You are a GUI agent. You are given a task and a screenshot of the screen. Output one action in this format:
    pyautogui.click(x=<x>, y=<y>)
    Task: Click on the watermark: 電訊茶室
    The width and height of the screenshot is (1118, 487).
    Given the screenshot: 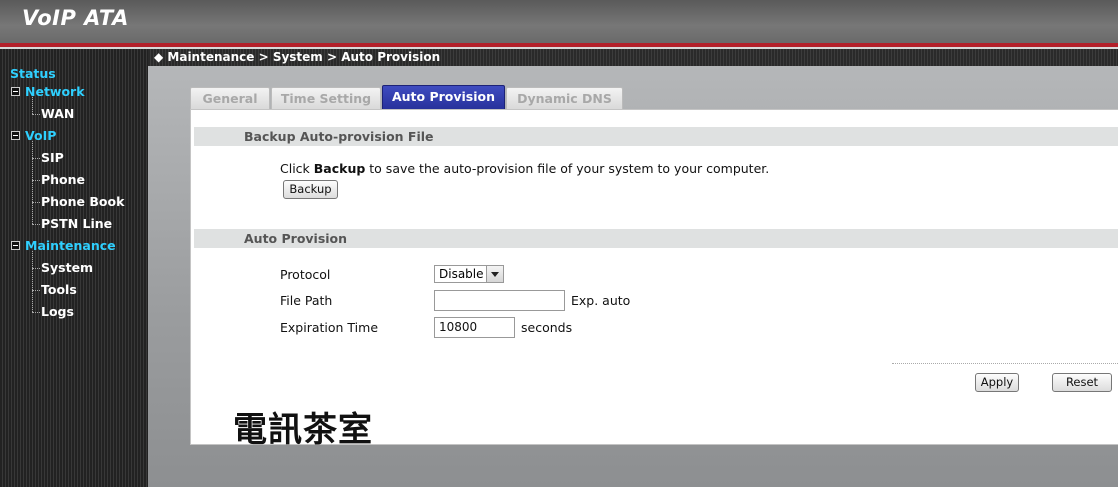 What is the action you would take?
    pyautogui.click(x=303, y=430)
    